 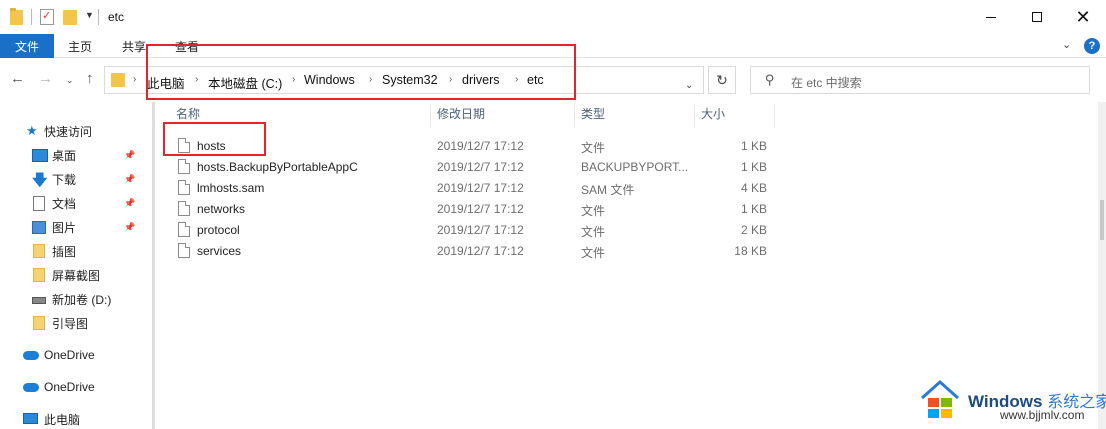 What do you see at coordinates (134, 46) in the screenshot?
I see `tab-share: 共享` at bounding box center [134, 46].